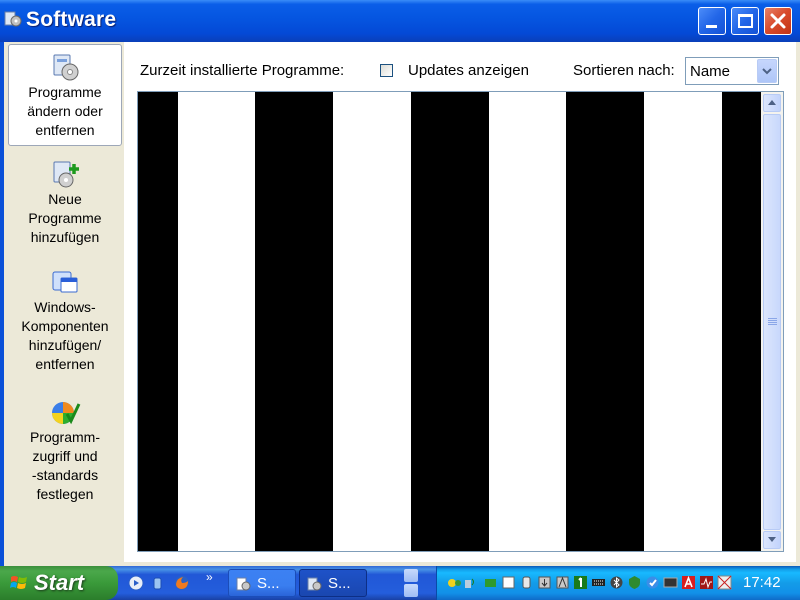 This screenshot has width=800, height=600. What do you see at coordinates (242, 70) in the screenshot?
I see `installed-programs-label: Zurzeit installierte Programme:` at bounding box center [242, 70].